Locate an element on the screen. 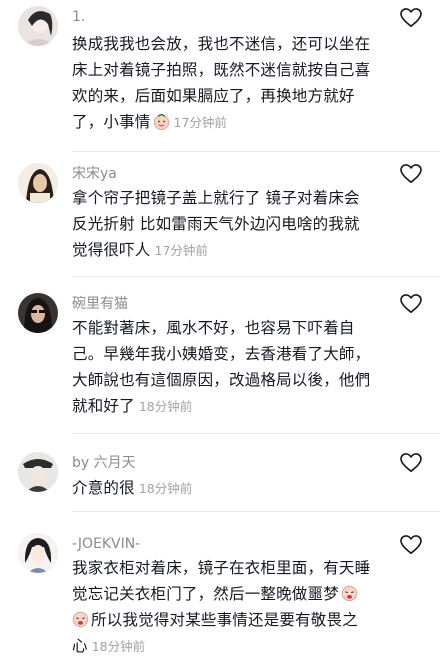 This screenshot has height=665, width=440. smiling-face-emoji is located at coordinates (161, 121).